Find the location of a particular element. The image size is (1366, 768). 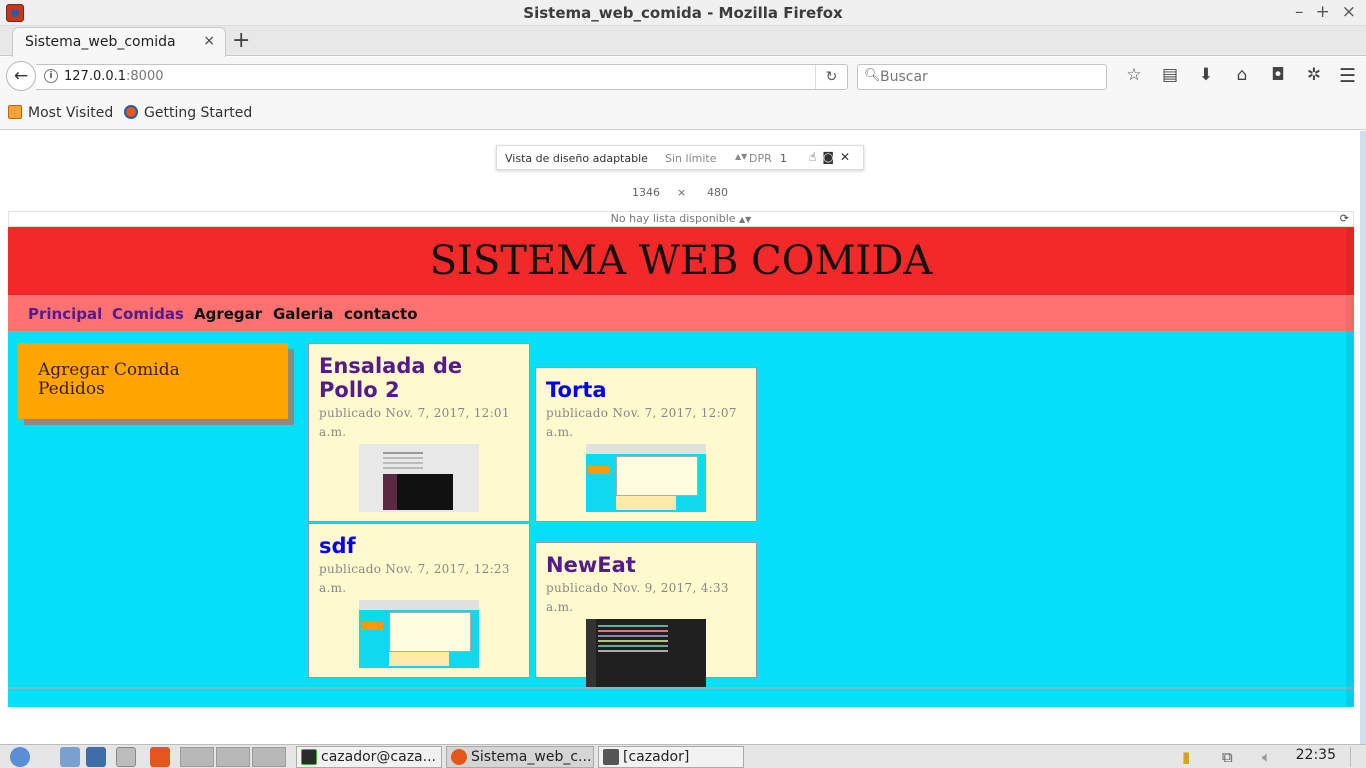

download-icon: ⬇ is located at coordinates (1206, 75).